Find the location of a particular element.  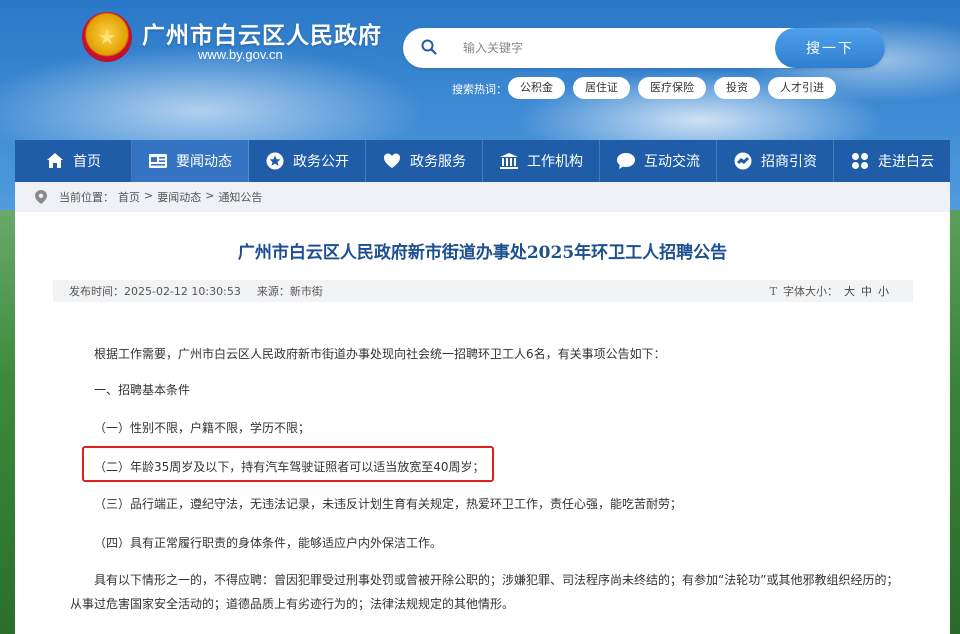

breadcrumb-label: 当前位置： is located at coordinates (86, 197).